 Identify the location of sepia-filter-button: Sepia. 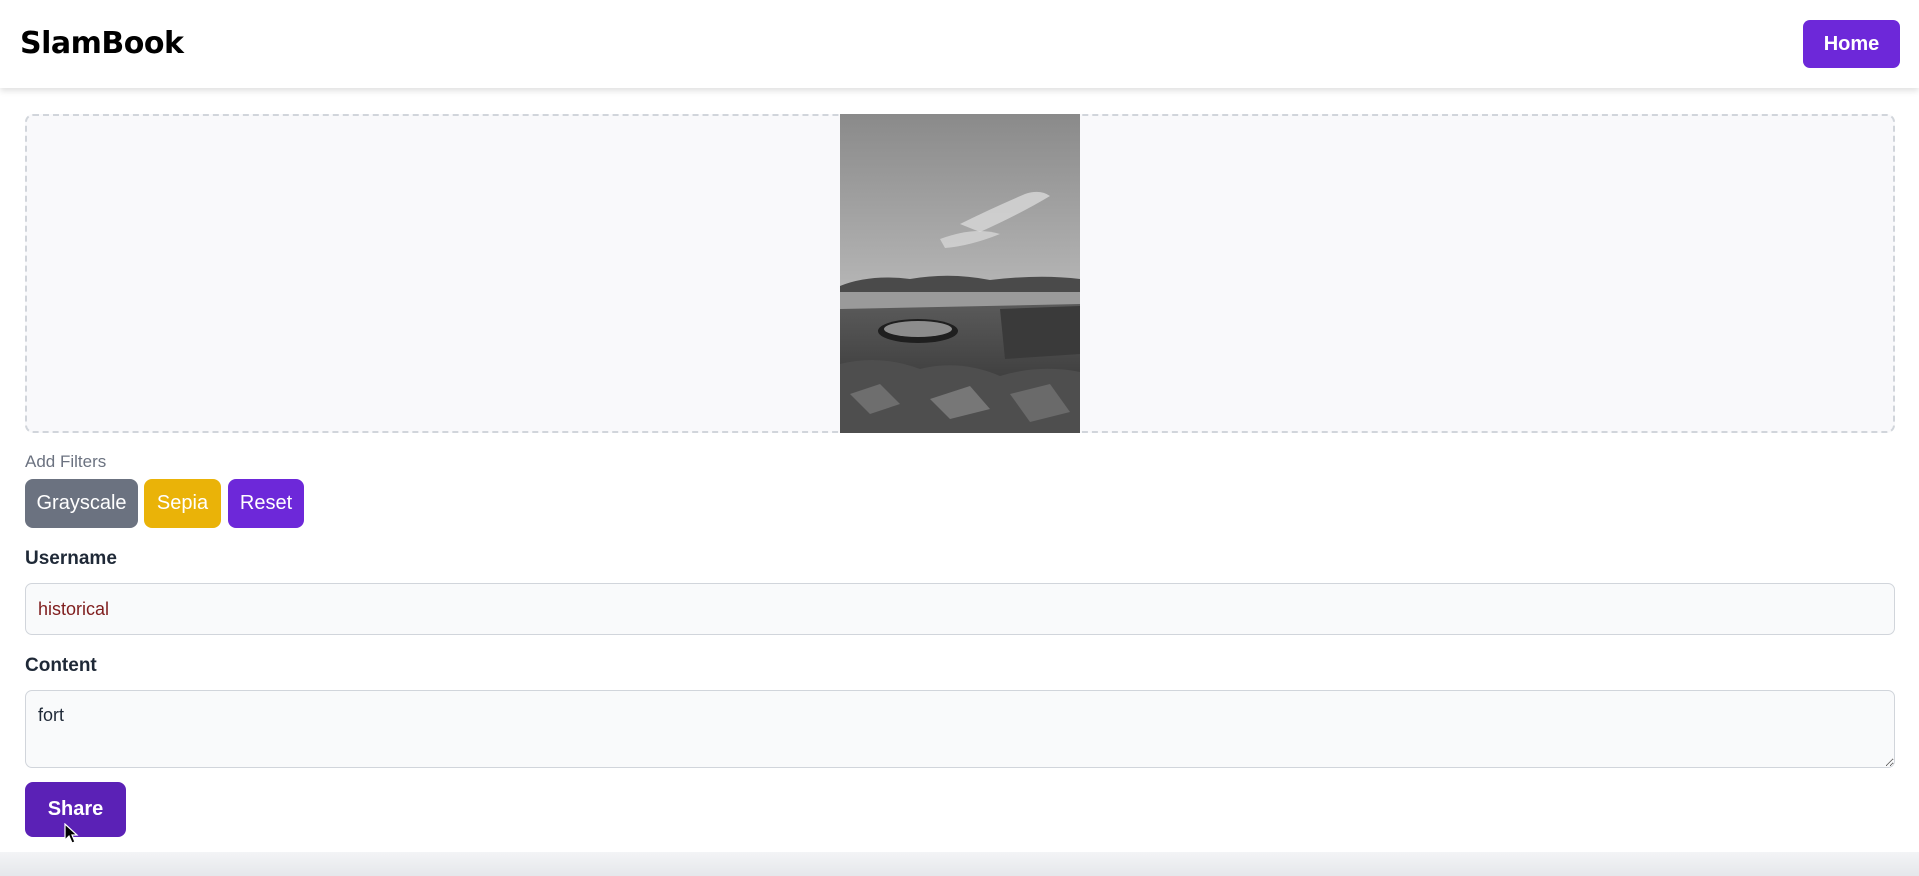
(182, 503).